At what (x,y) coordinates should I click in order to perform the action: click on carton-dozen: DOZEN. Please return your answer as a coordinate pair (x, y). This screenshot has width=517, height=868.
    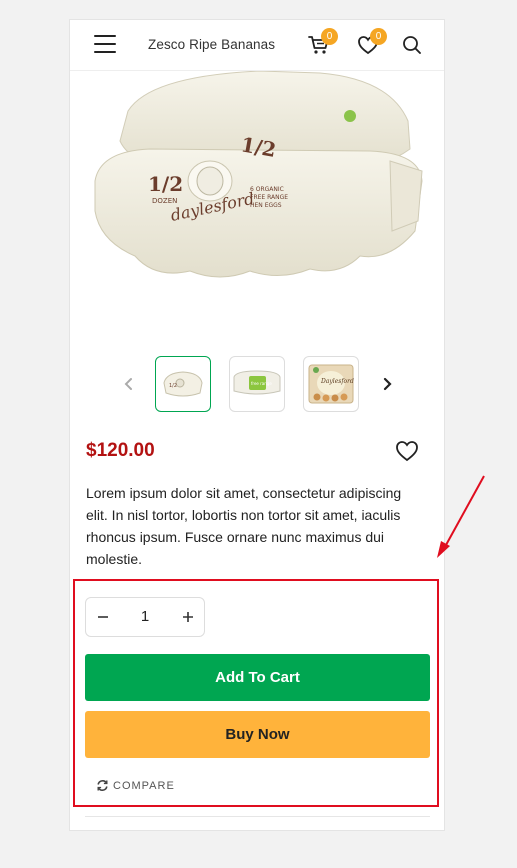
    Looking at the image, I should click on (164, 201).